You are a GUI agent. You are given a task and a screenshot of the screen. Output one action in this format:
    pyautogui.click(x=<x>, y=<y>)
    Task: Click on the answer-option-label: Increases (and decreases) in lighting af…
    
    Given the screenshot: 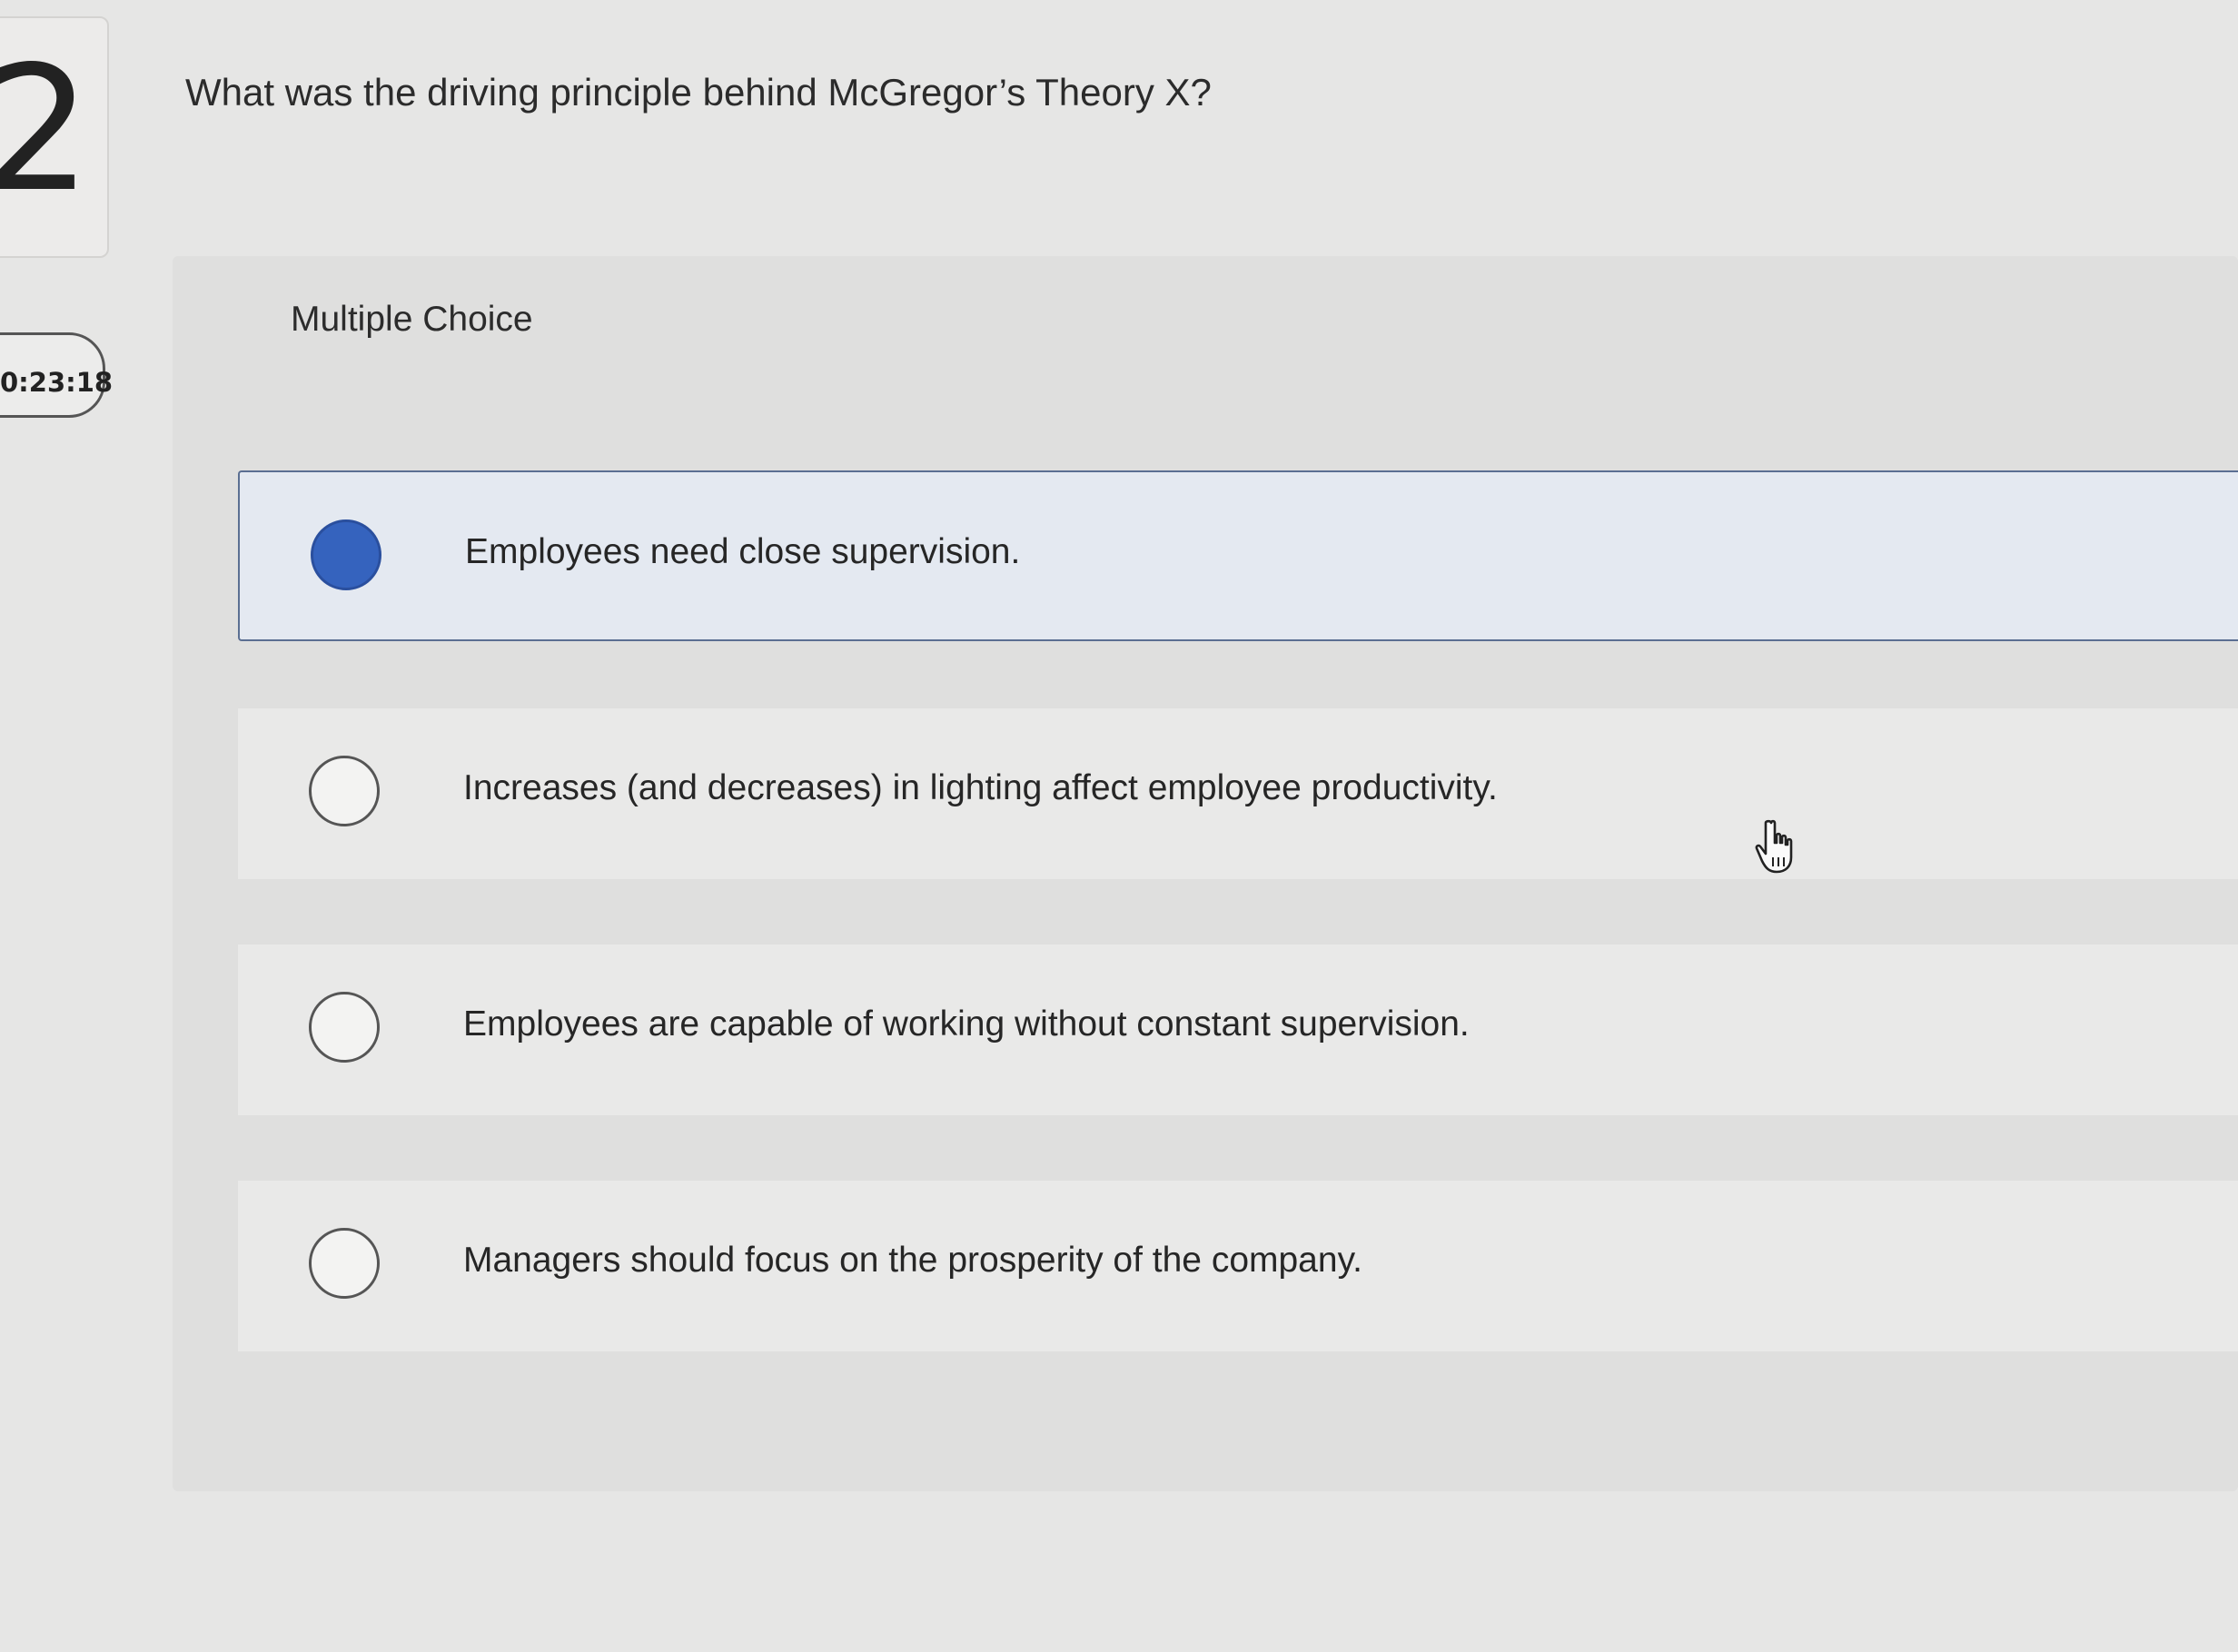 What is the action you would take?
    pyautogui.click(x=980, y=787)
    